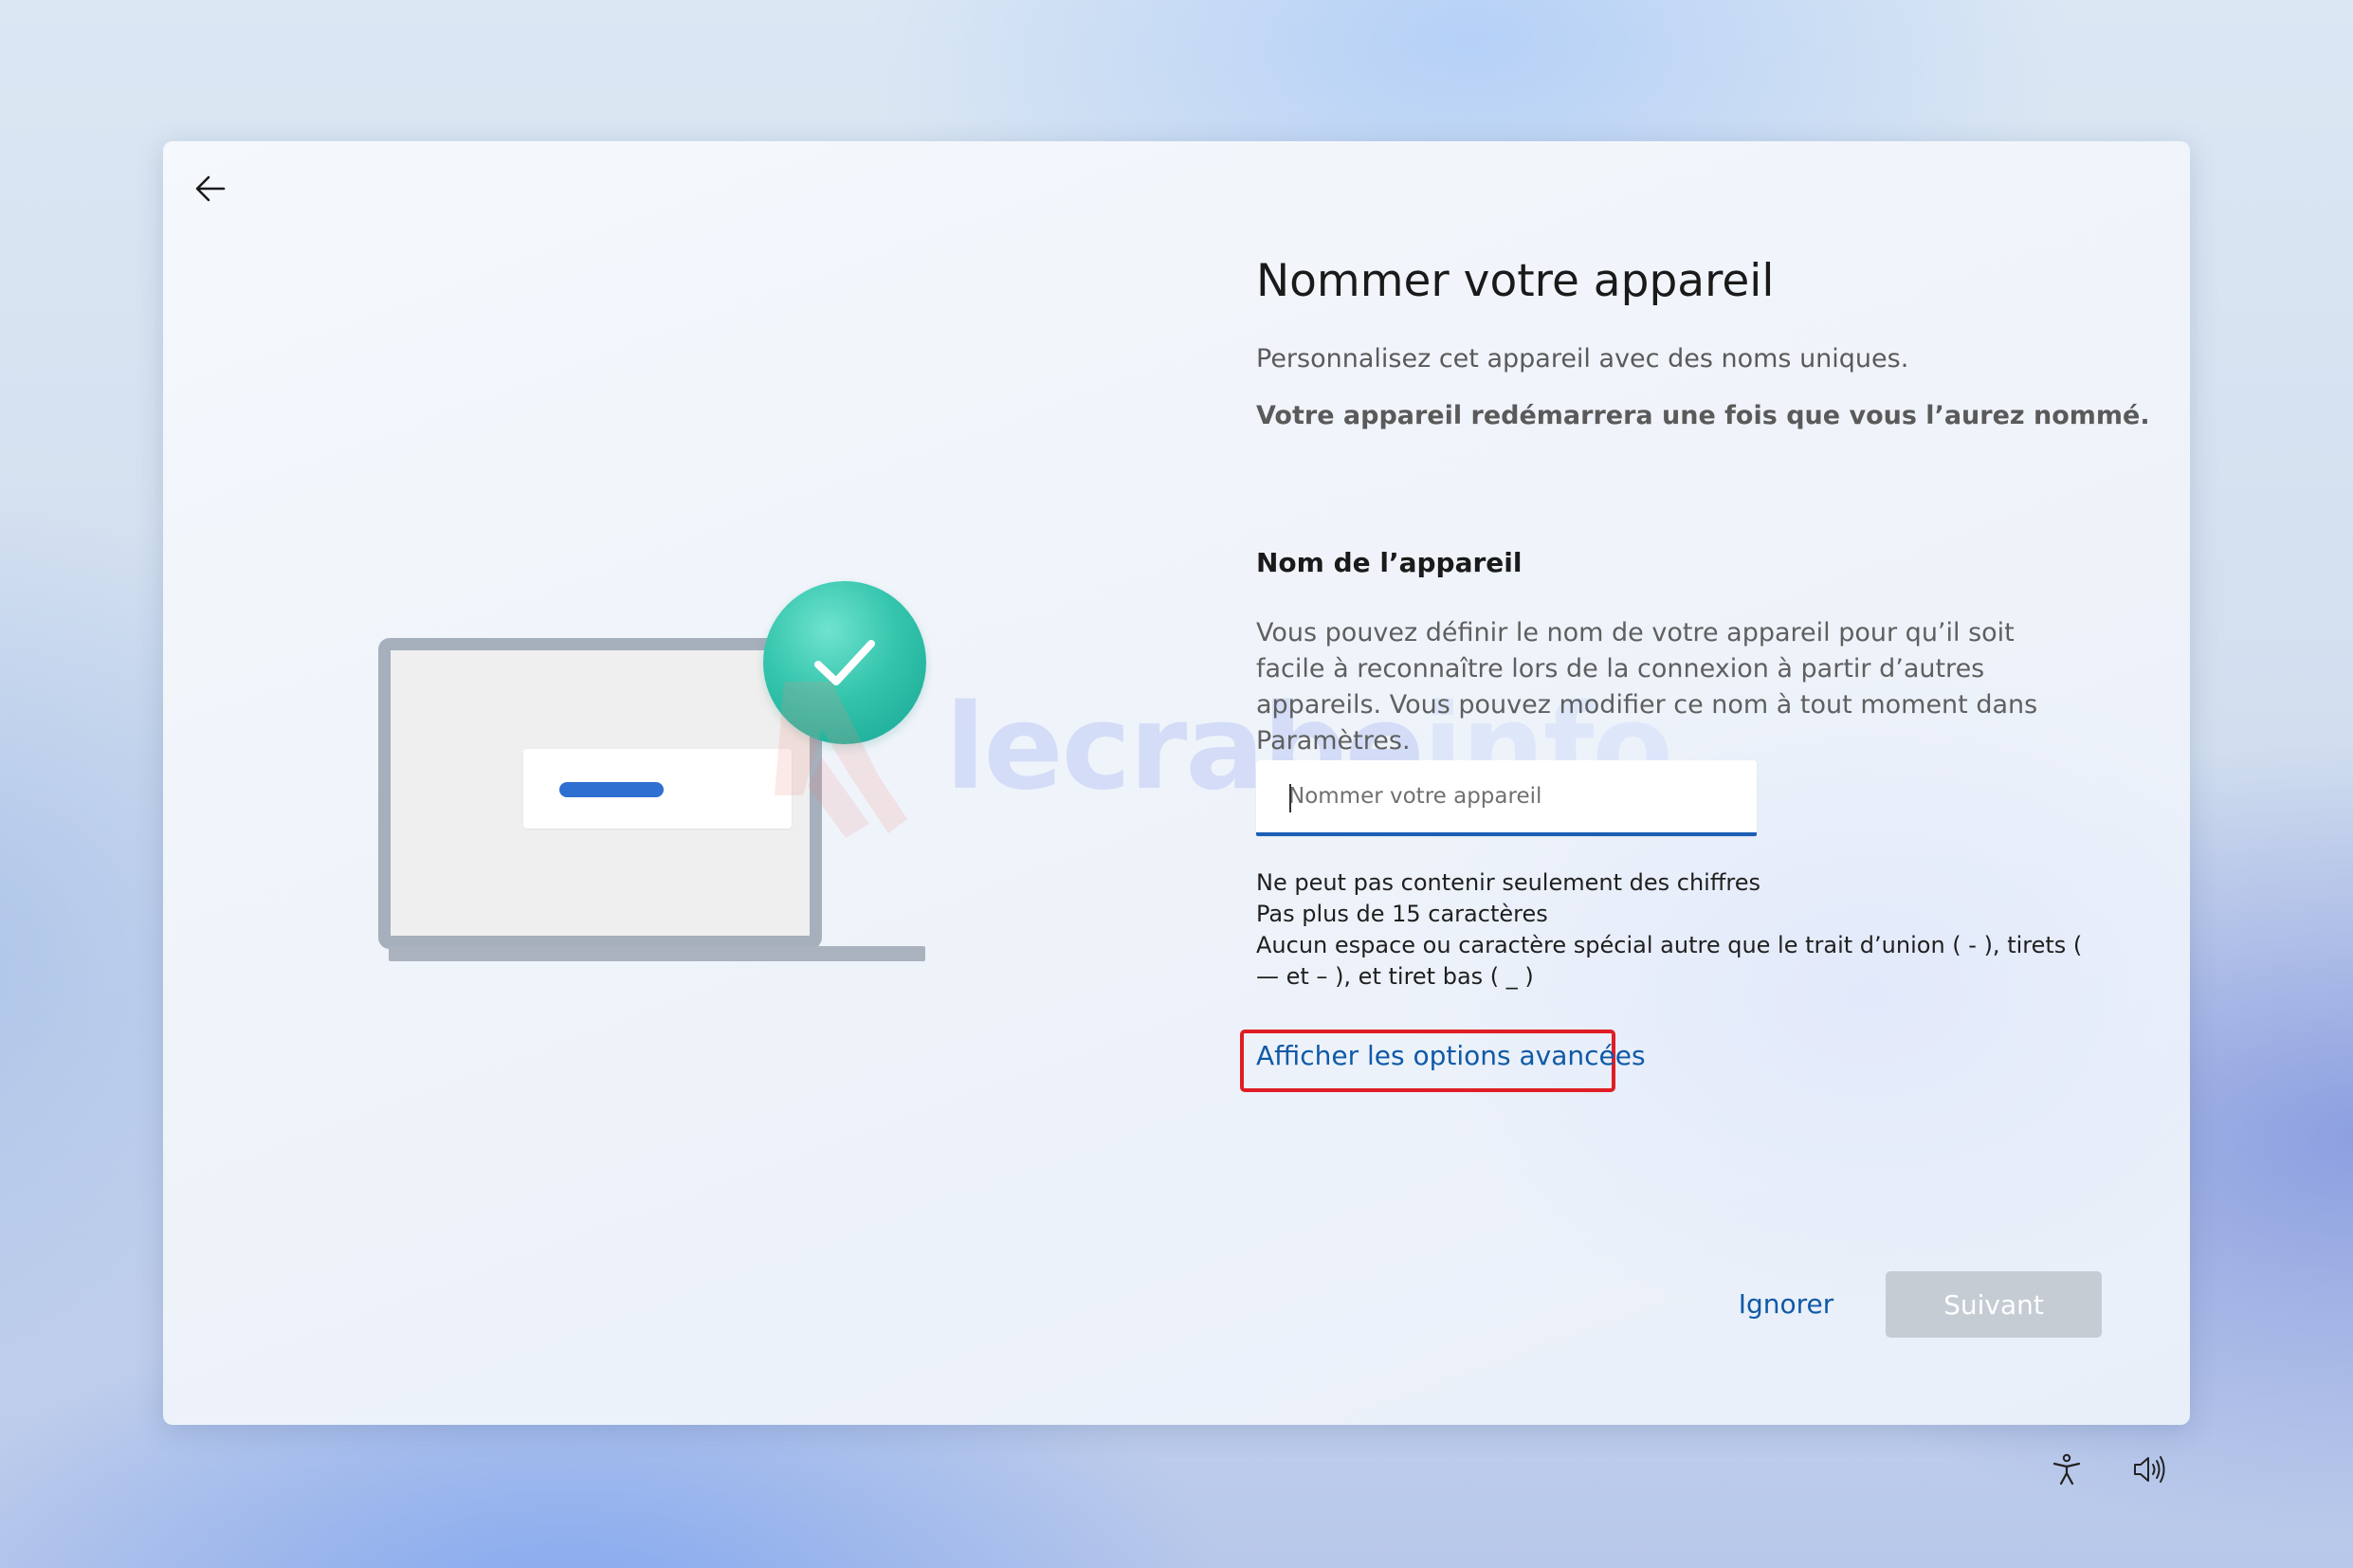  Describe the element at coordinates (1515, 281) in the screenshot. I see `page-title: Nommer votre appareil` at that location.